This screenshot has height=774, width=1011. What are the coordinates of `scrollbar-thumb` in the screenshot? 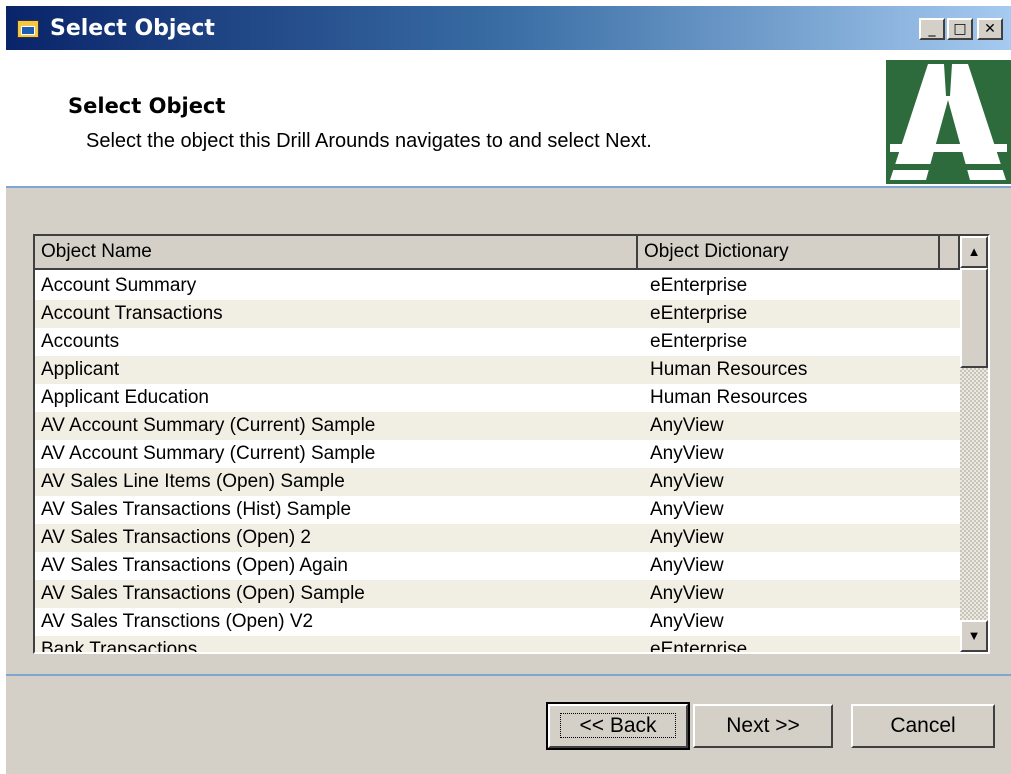 It's located at (974, 318).